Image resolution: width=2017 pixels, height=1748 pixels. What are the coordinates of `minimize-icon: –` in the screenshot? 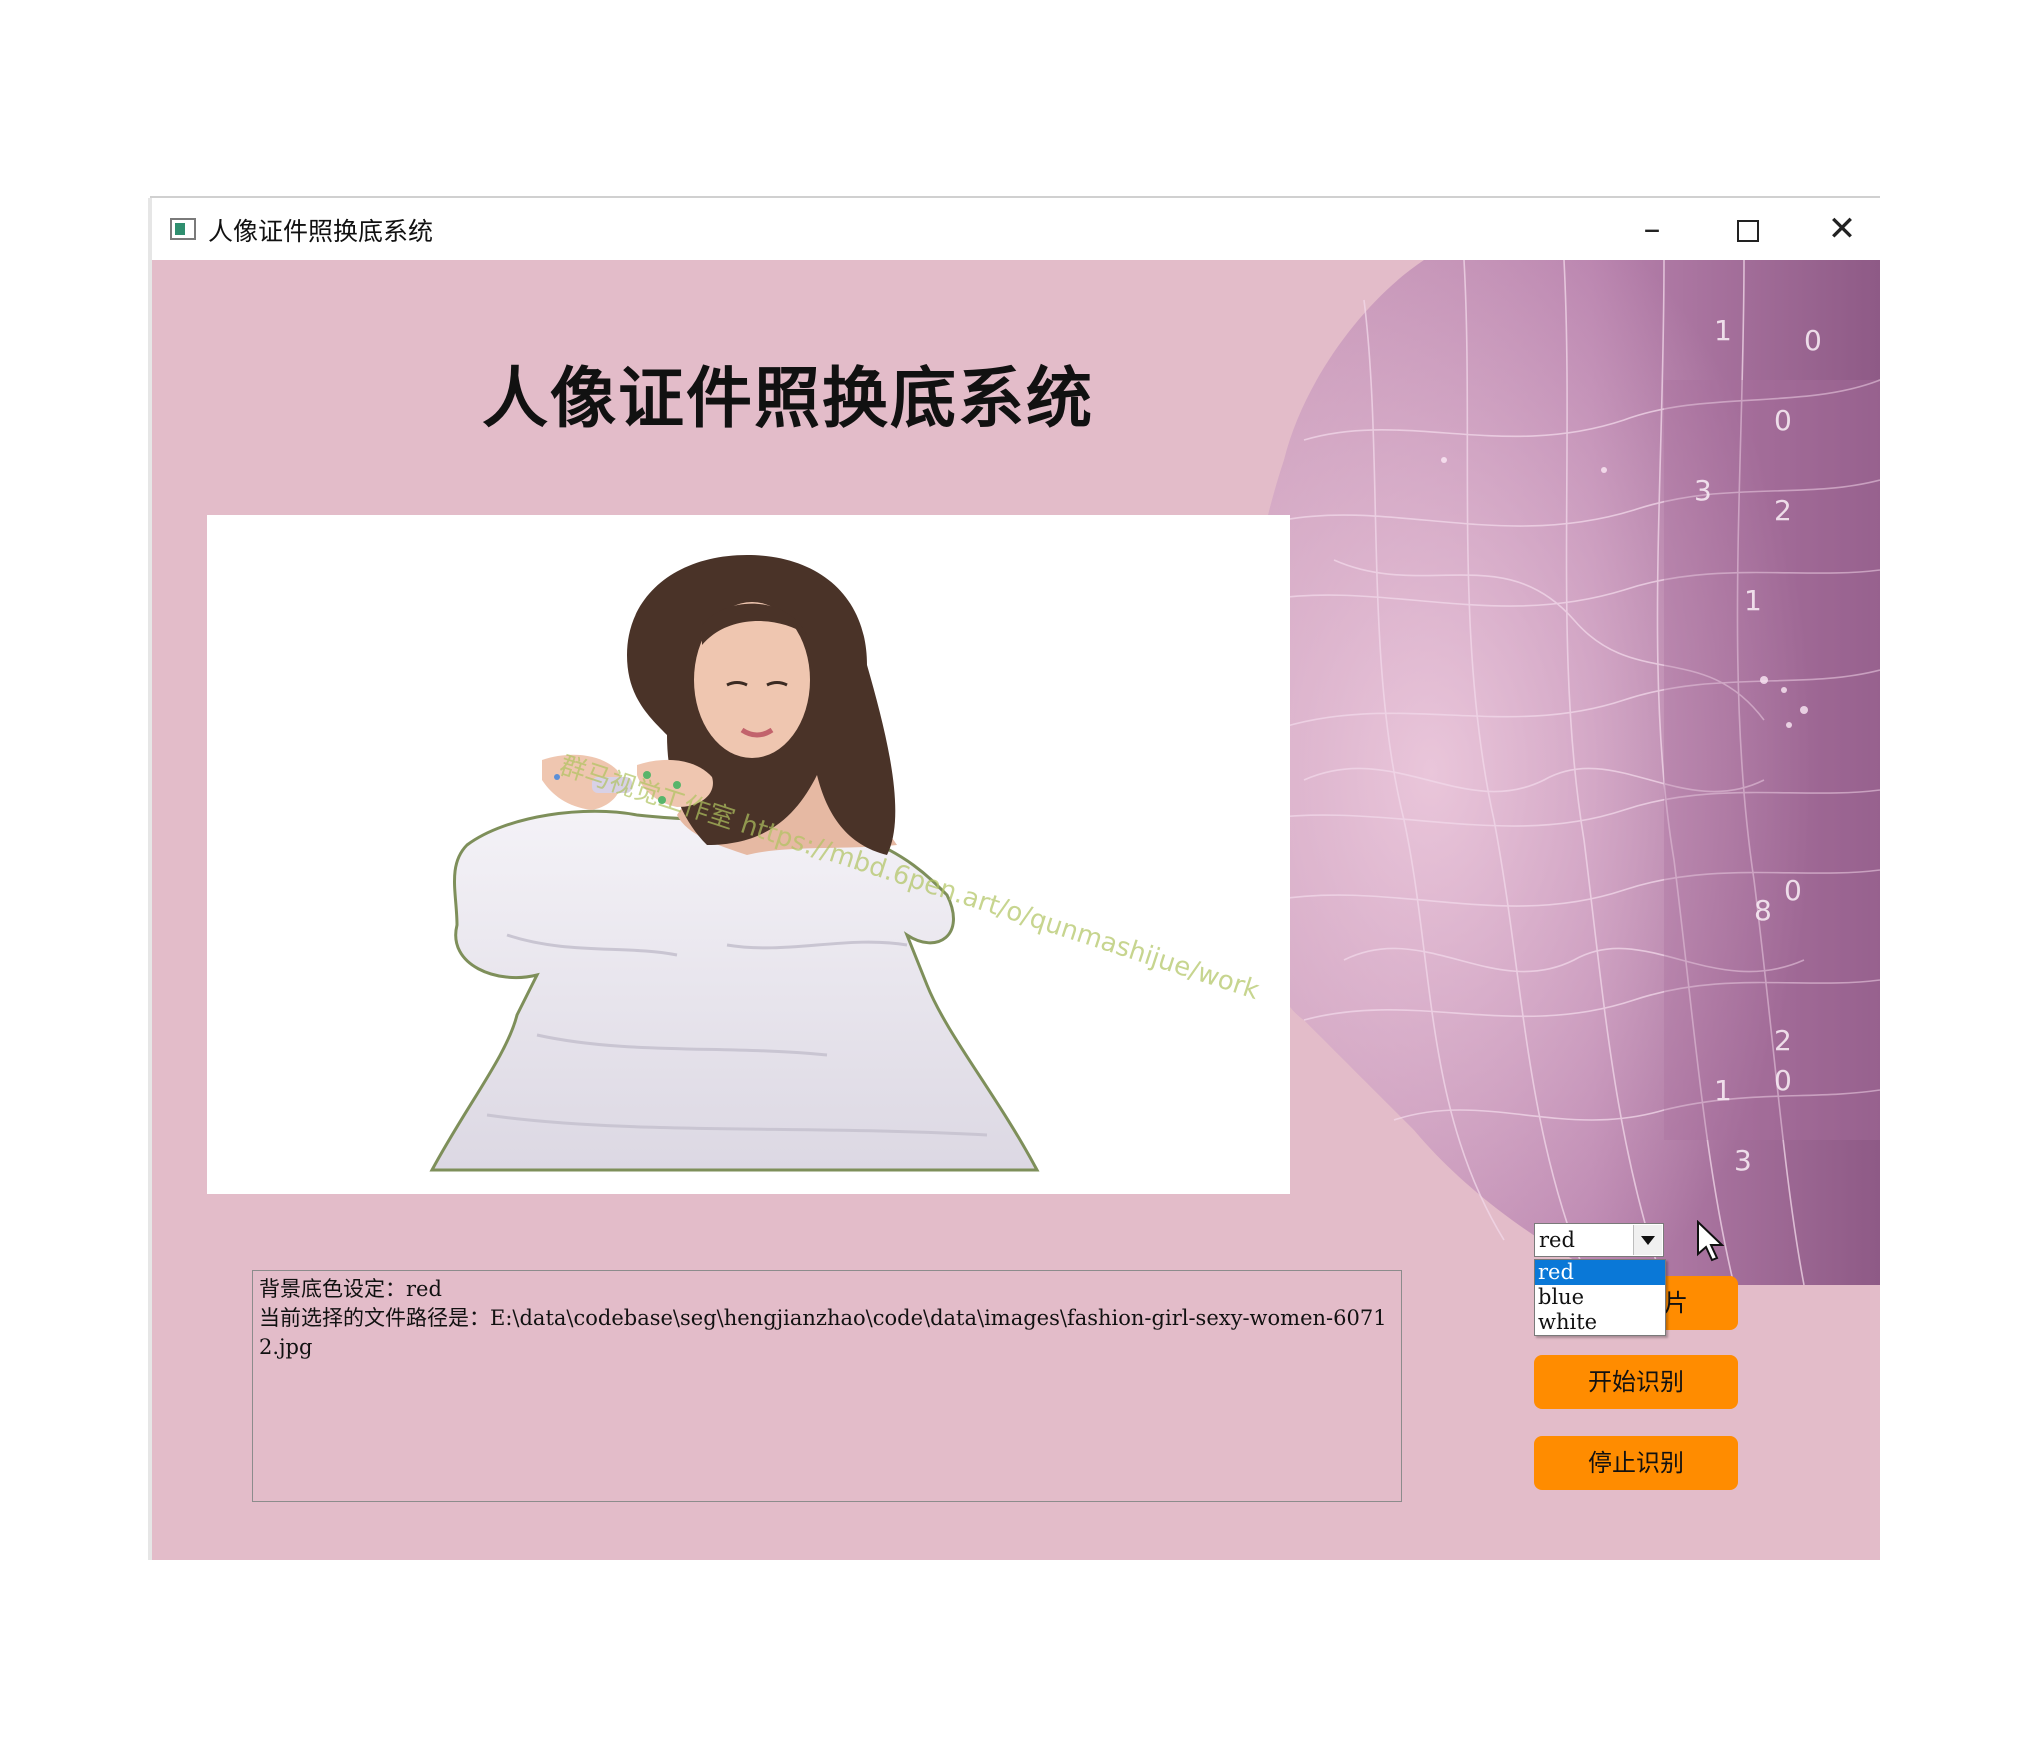 It's located at (1652, 229).